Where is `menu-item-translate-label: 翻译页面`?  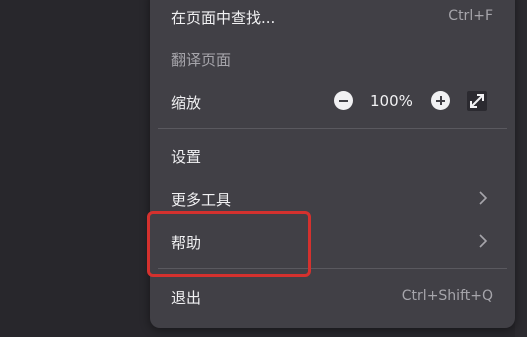 menu-item-translate-label: 翻译页面 is located at coordinates (201, 60).